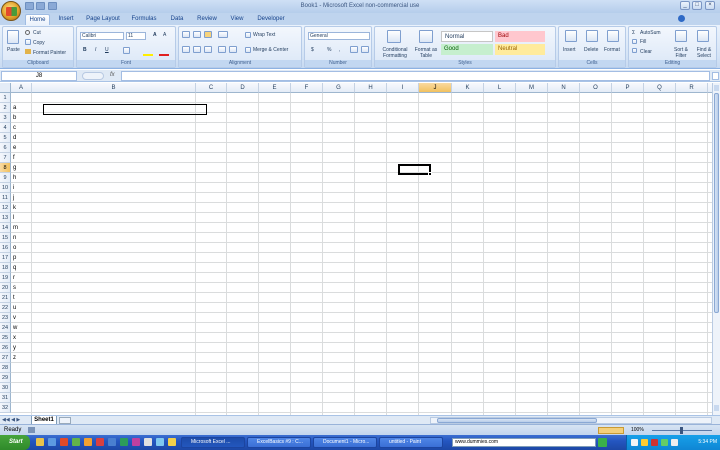 This screenshot has width=720, height=450. What do you see at coordinates (21, 308) in the screenshot?
I see `cell-a22: u` at bounding box center [21, 308].